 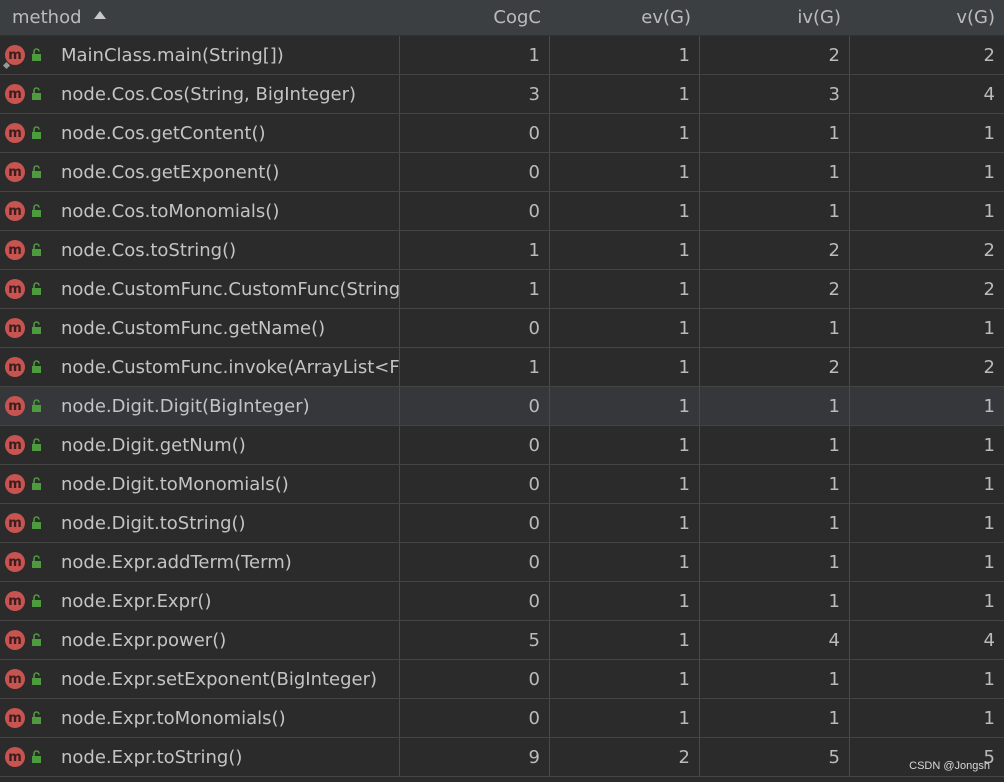 What do you see at coordinates (989, 367) in the screenshot?
I see `v-cell: 2` at bounding box center [989, 367].